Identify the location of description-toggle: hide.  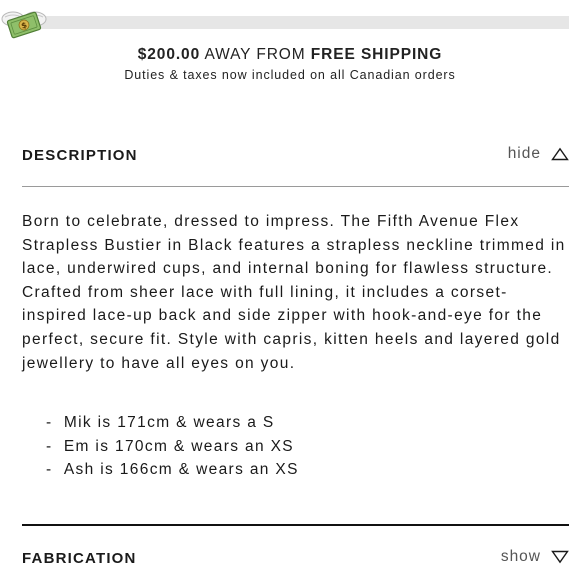
(538, 154).